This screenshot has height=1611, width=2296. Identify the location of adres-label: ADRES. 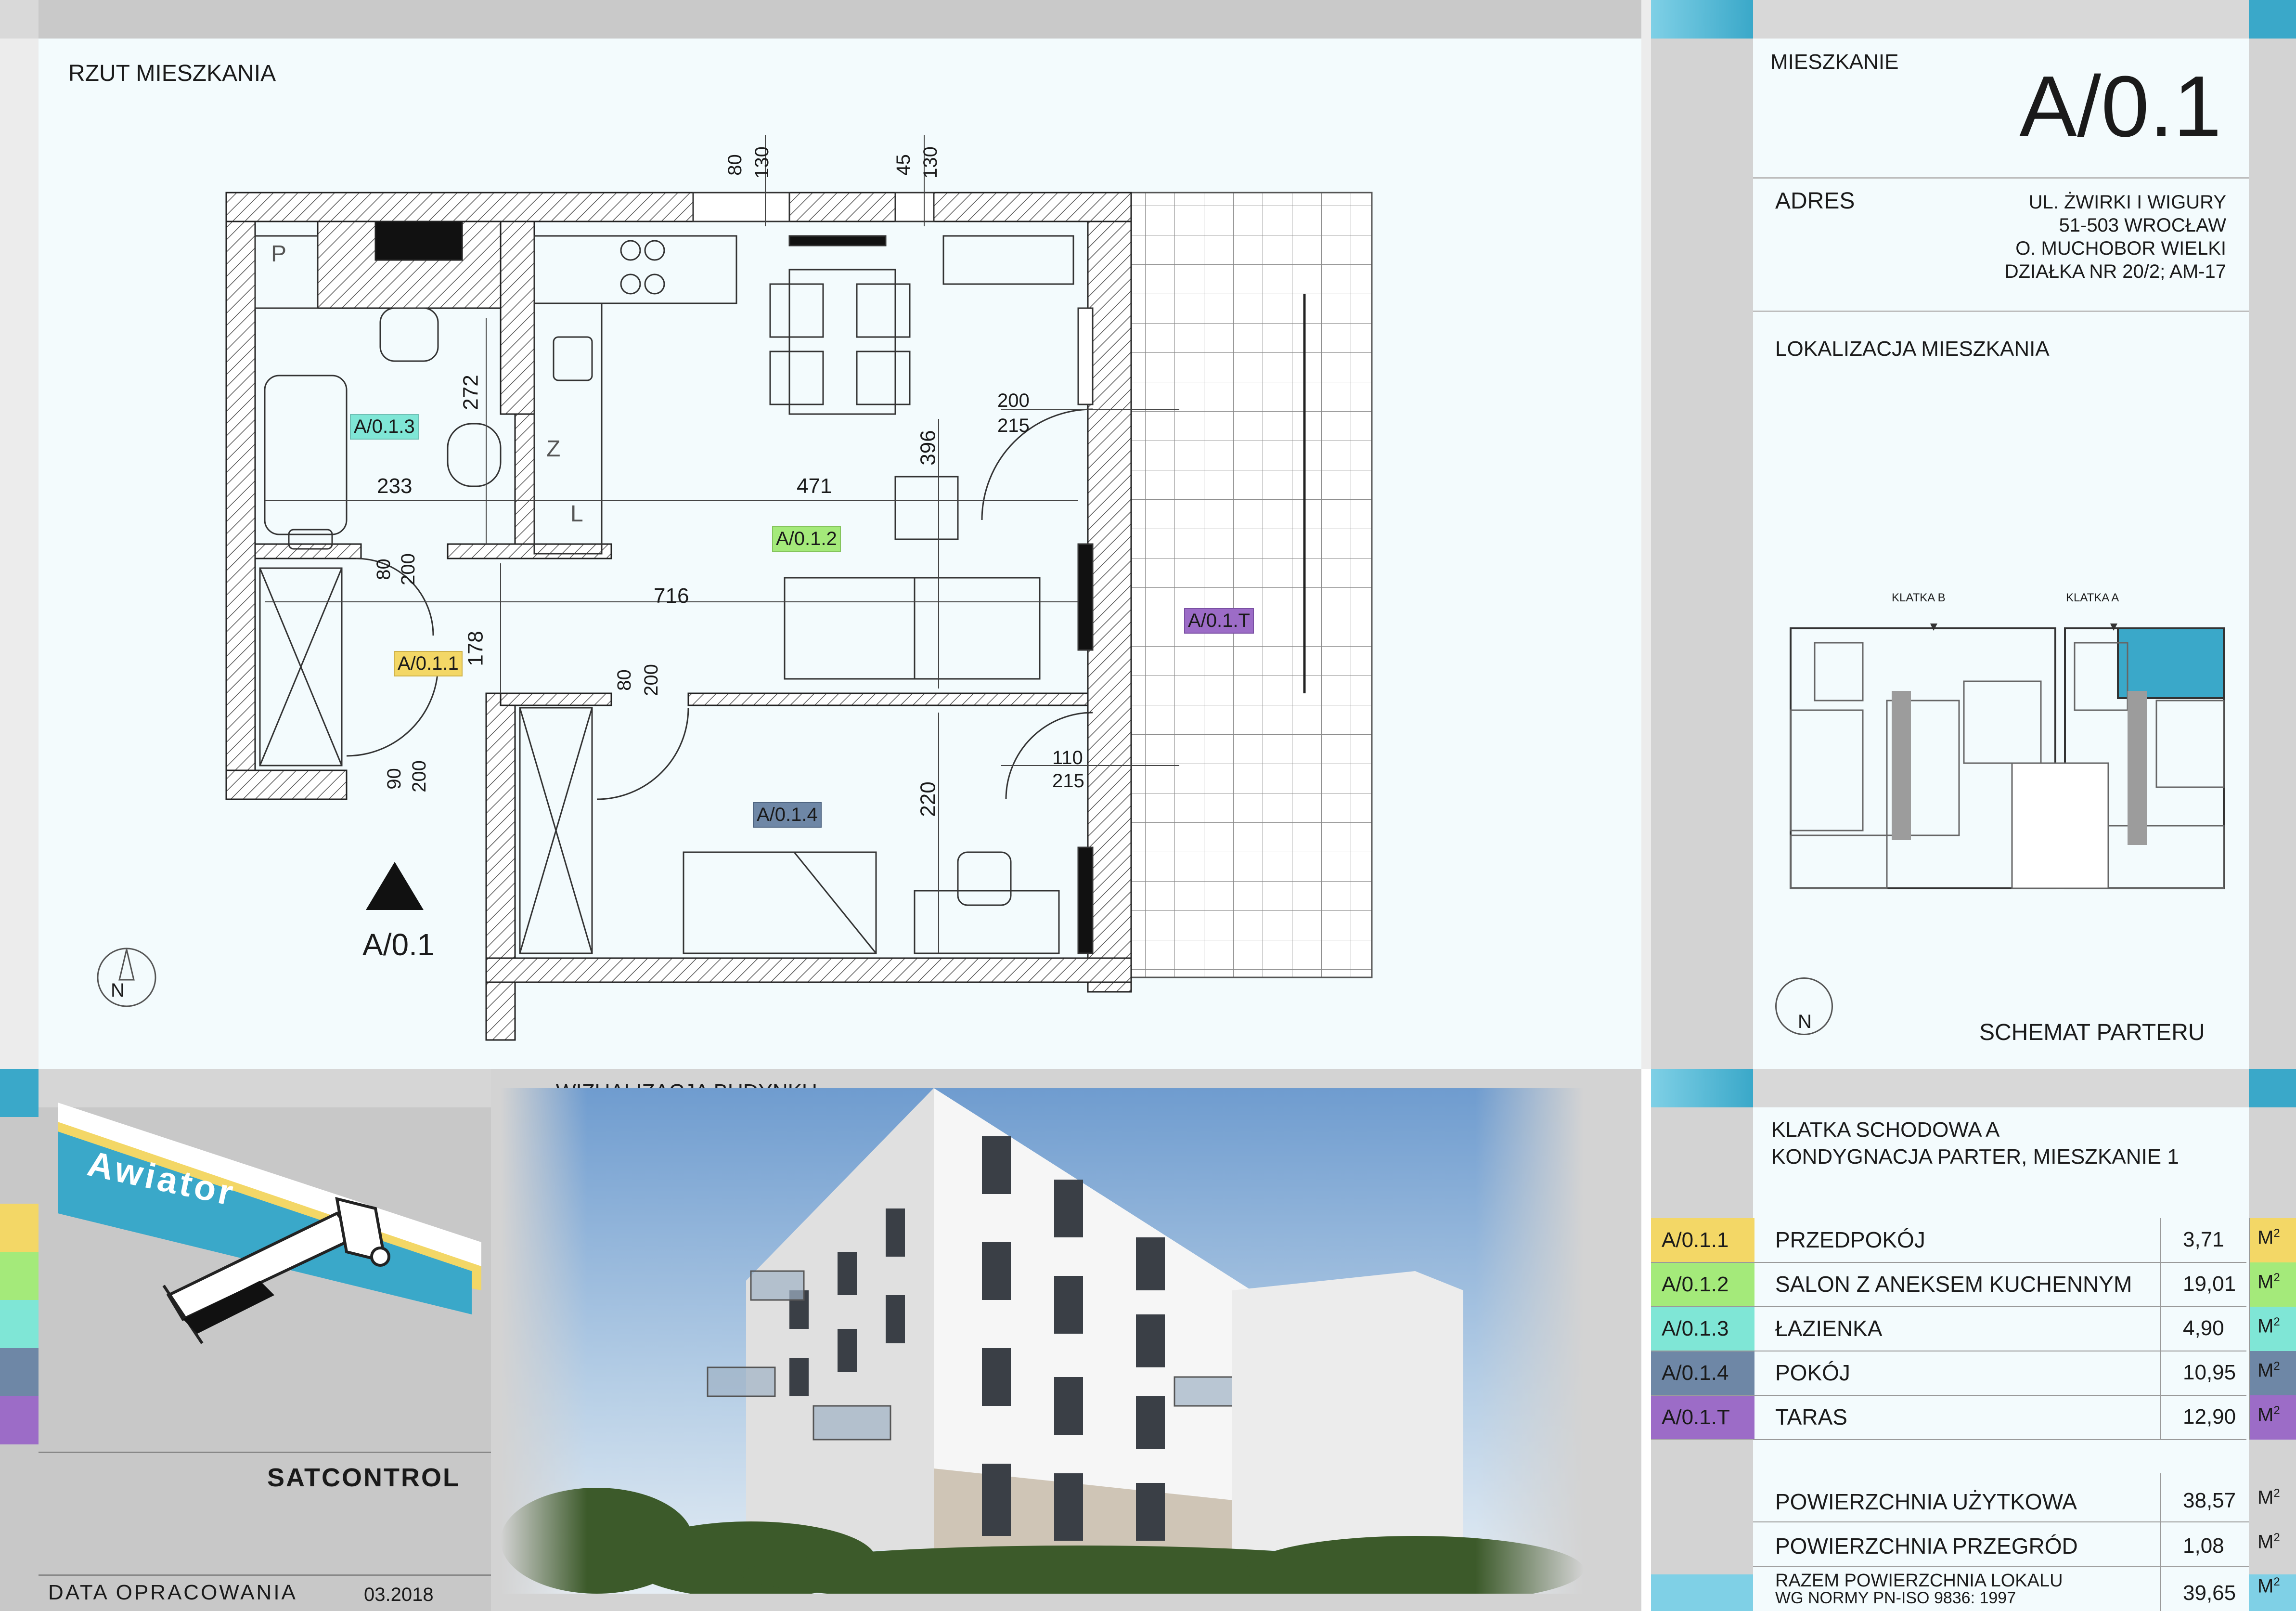
(1815, 201).